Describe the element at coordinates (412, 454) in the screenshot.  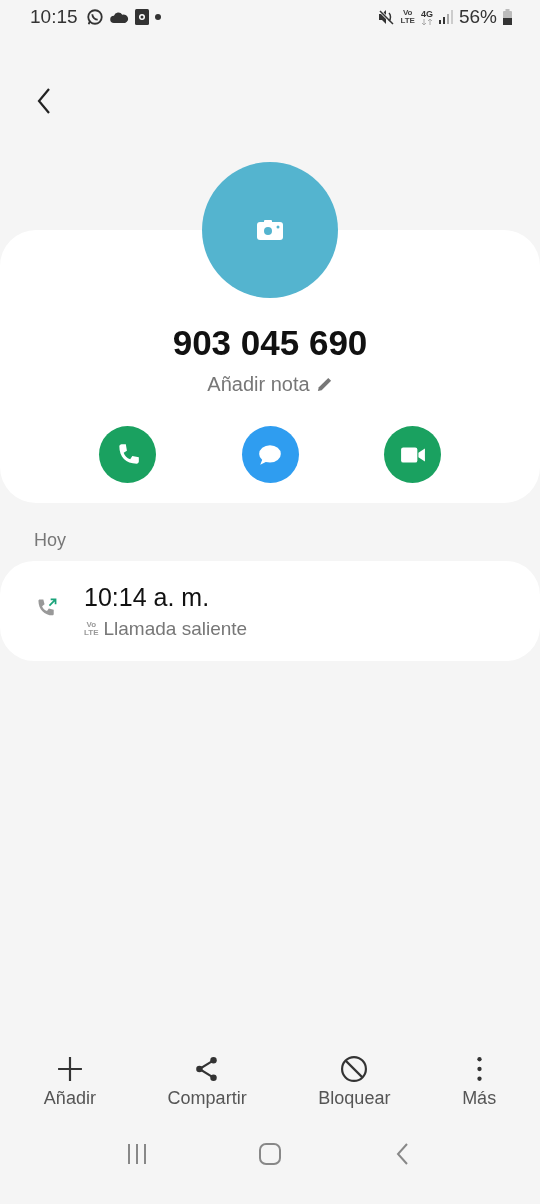
I see `video-call-button` at that location.